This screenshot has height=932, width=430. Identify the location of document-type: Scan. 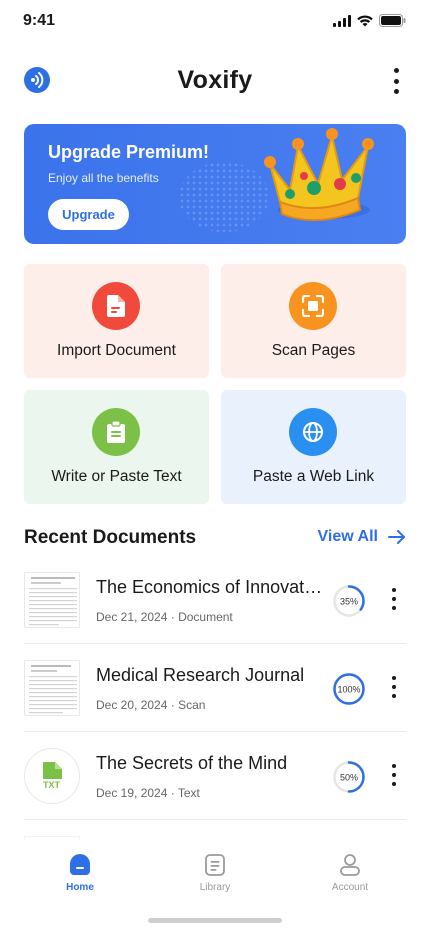
(192, 705).